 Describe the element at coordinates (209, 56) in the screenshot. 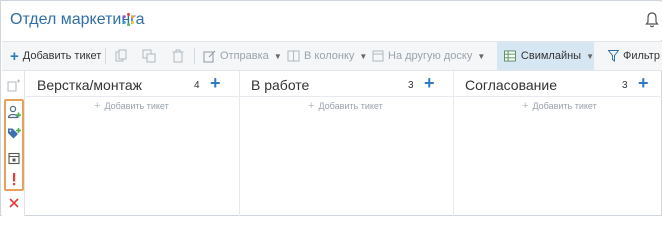

I see `send-icon` at that location.